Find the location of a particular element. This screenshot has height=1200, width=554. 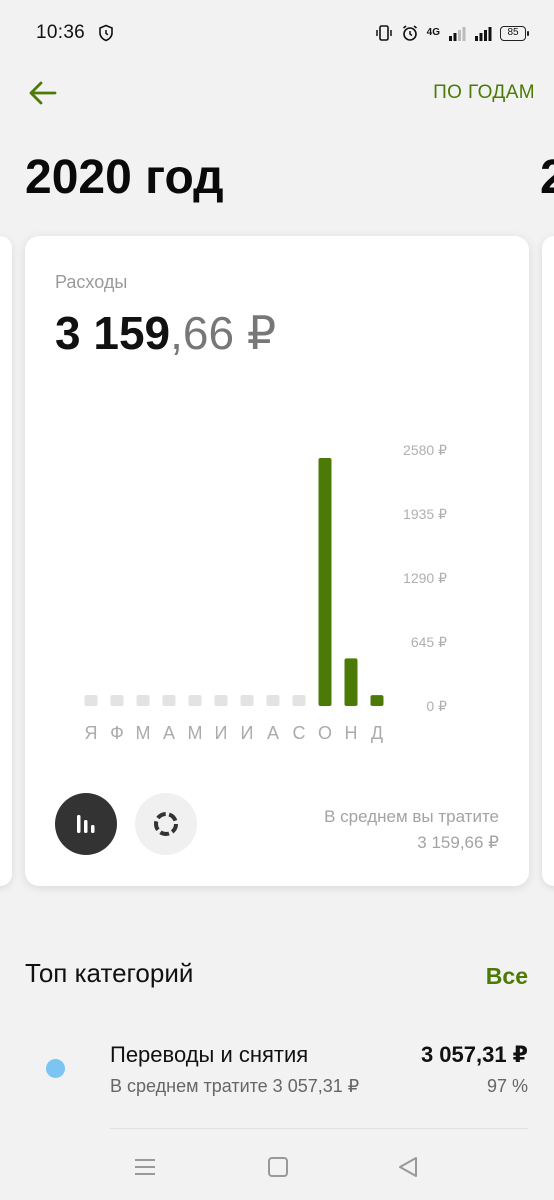

status-time: 10:36 is located at coordinates (61, 32).